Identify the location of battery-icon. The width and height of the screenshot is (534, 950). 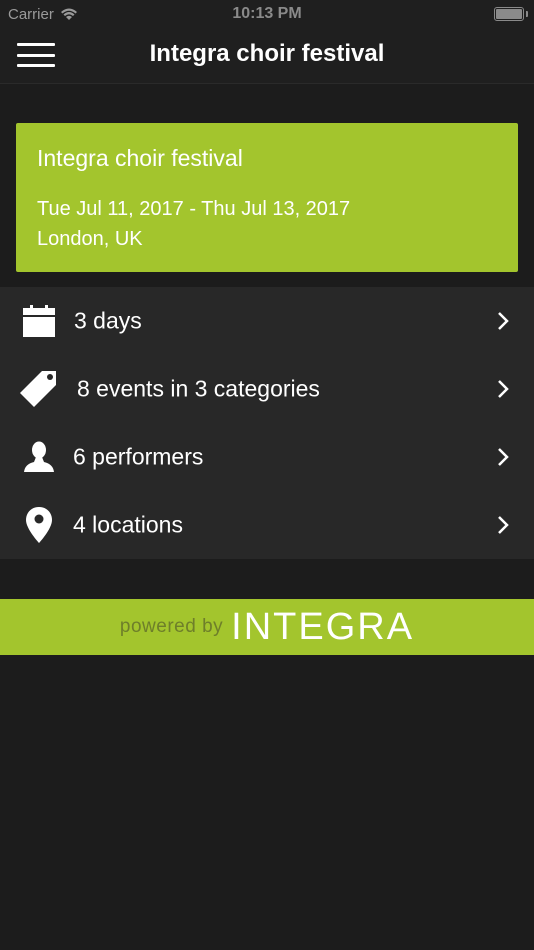
(511, 14).